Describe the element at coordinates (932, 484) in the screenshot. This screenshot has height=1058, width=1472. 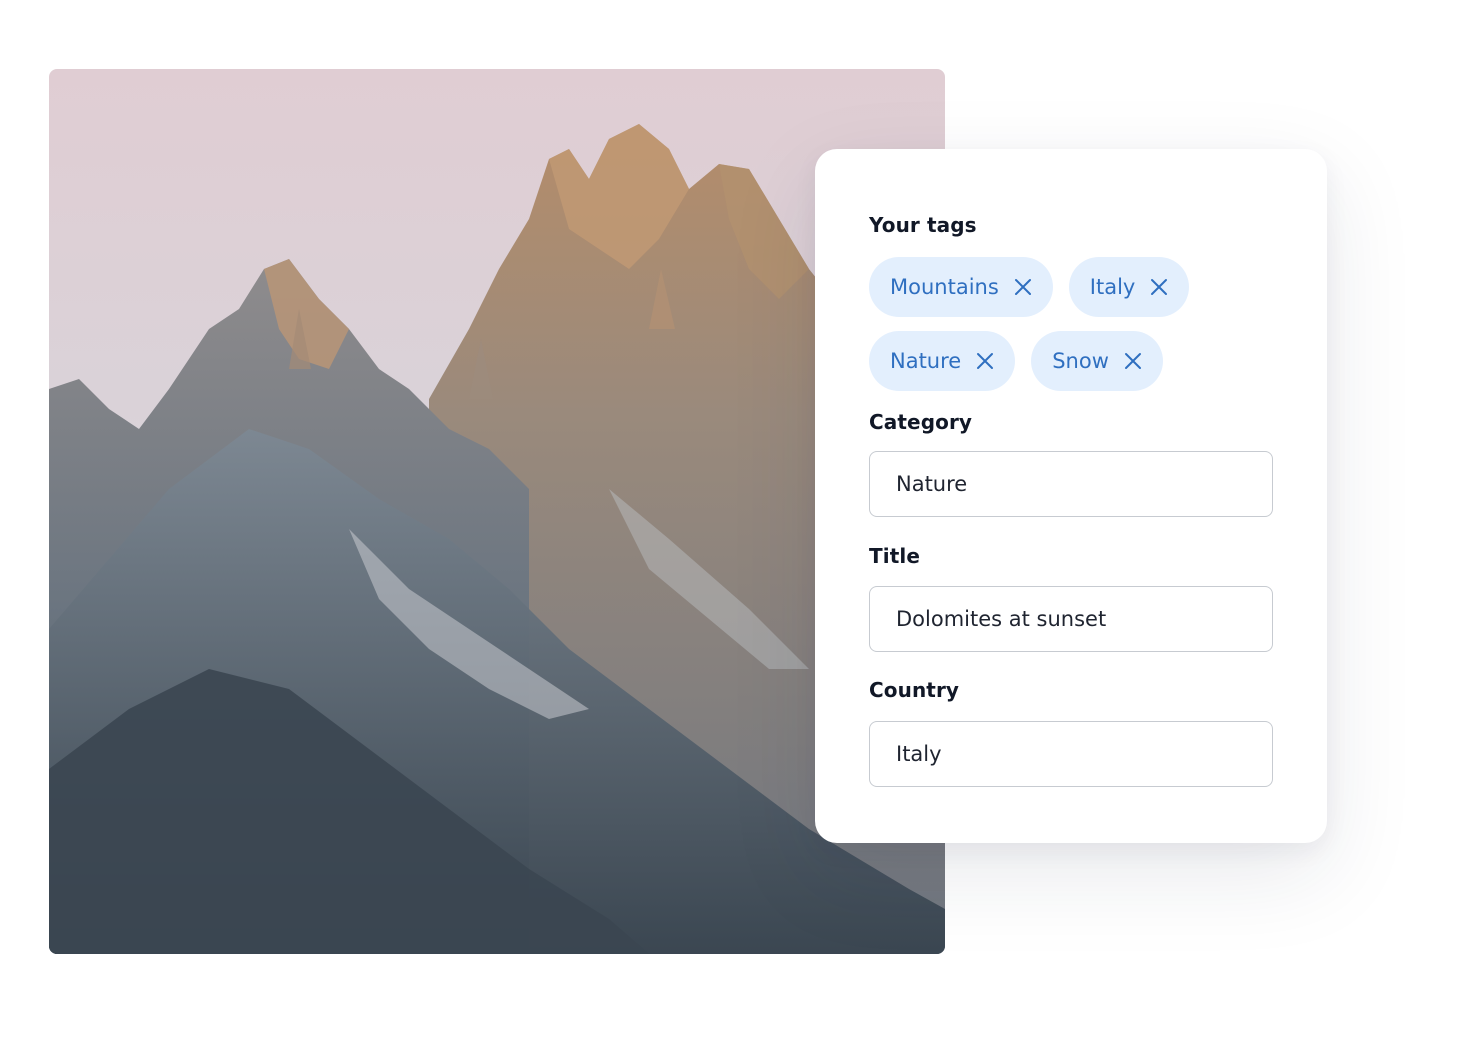
I see `category-value: Nature` at that location.